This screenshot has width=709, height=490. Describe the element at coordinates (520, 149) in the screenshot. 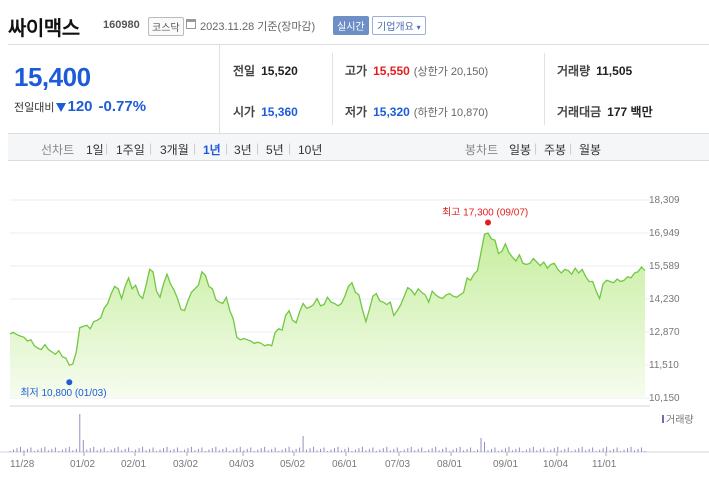

I see `candle-daily: 일봉` at that location.